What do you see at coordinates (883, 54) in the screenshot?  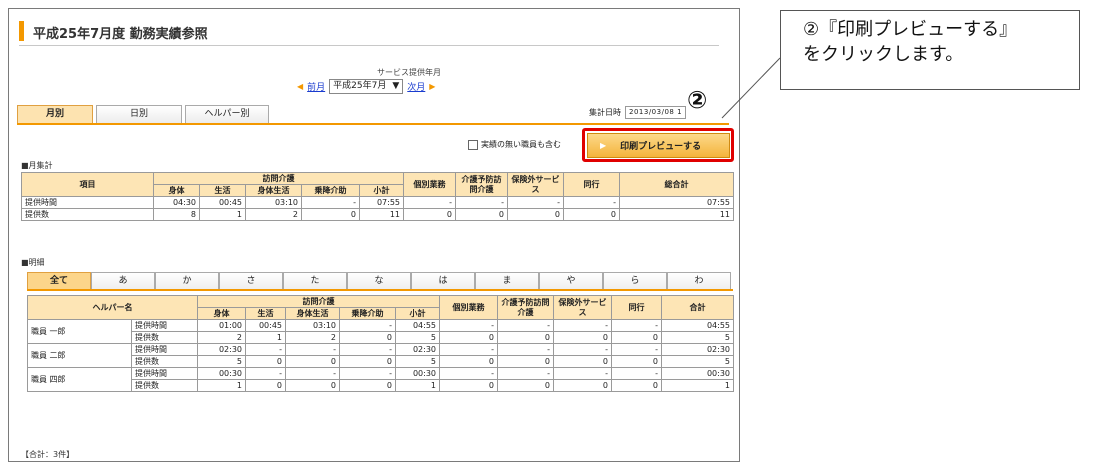 I see `callout-line2: をクリックします。` at bounding box center [883, 54].